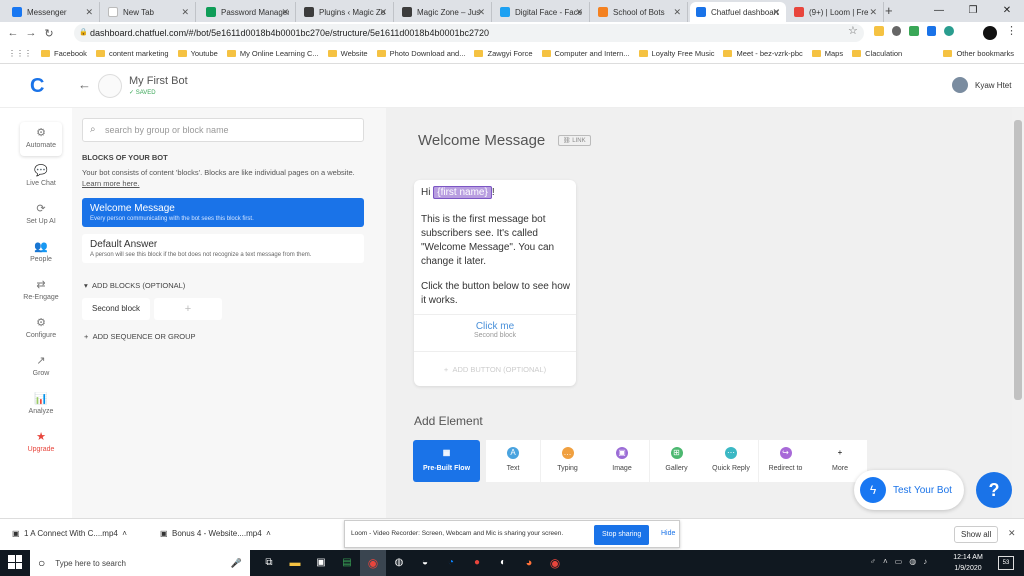  What do you see at coordinates (676, 461) in the screenshot?
I see `add-element-gallery: ⊞ Gallery` at bounding box center [676, 461].